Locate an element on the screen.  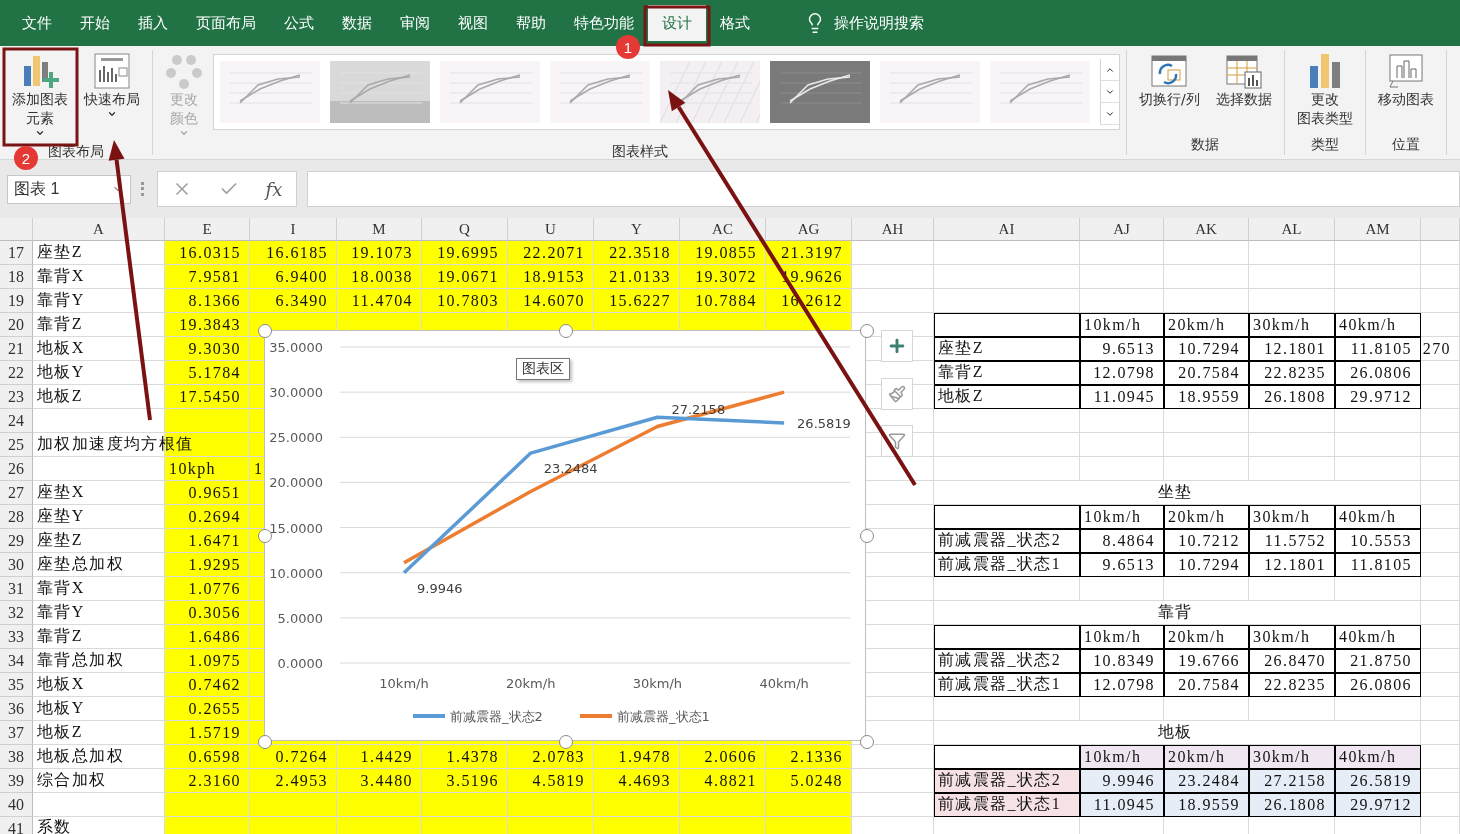
table-cell: 14.6070 is located at coordinates (551, 301).